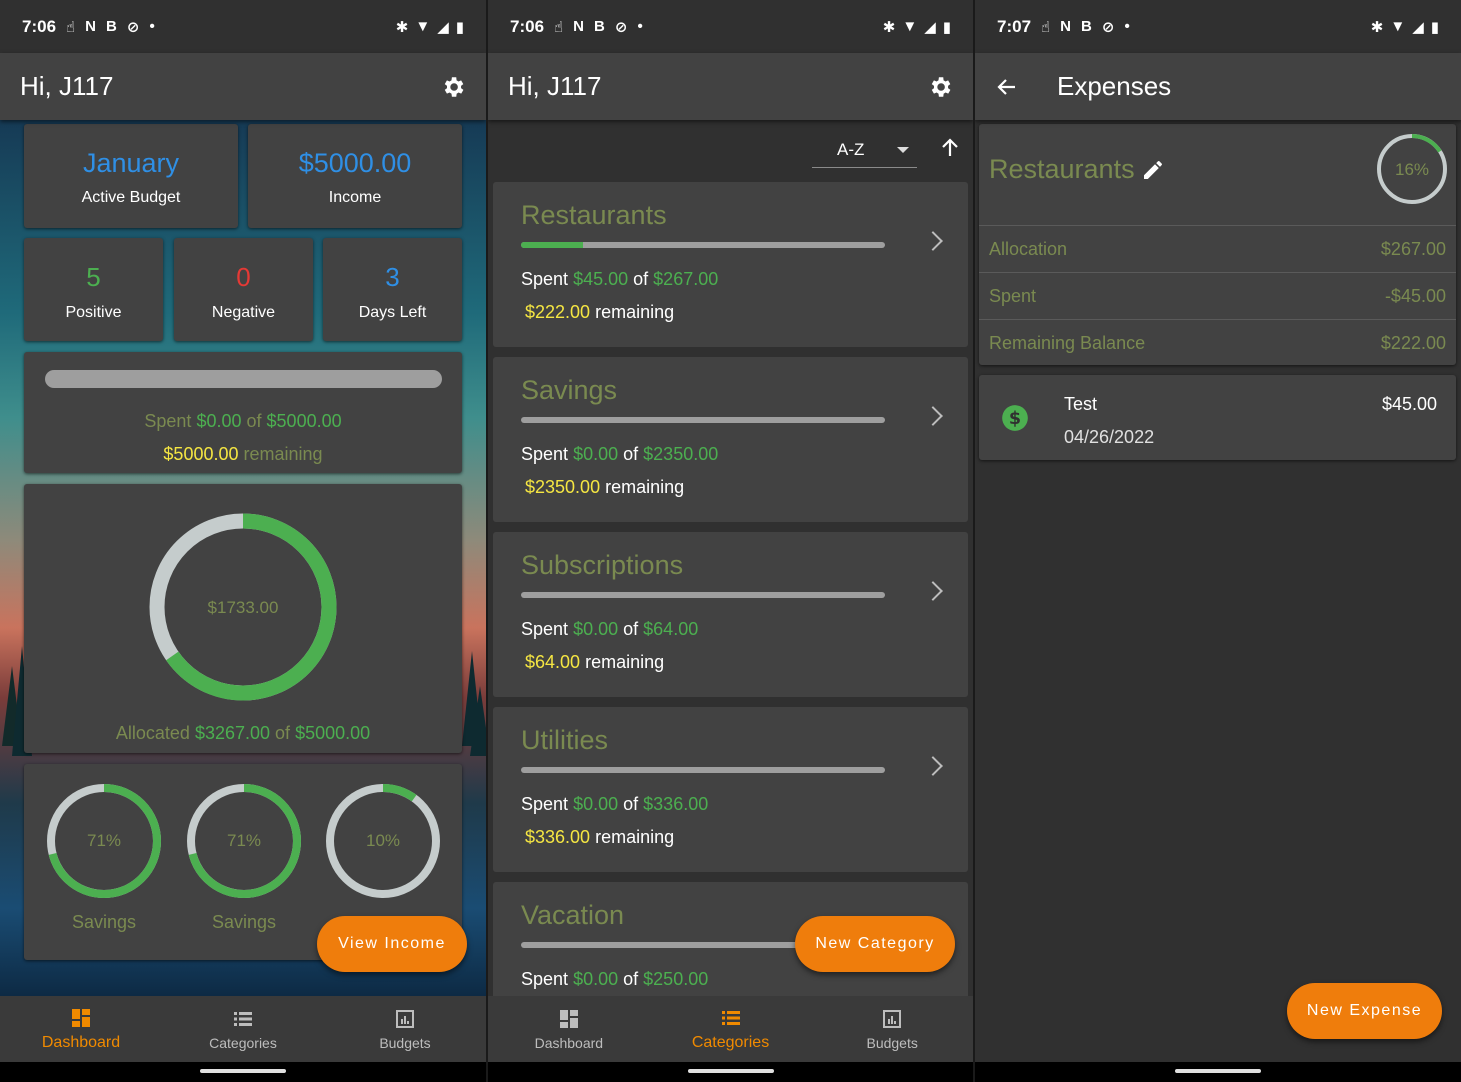 This screenshot has height=1082, width=1461. Describe the element at coordinates (283, 733) in the screenshot. I see `allocated-of: of` at that location.